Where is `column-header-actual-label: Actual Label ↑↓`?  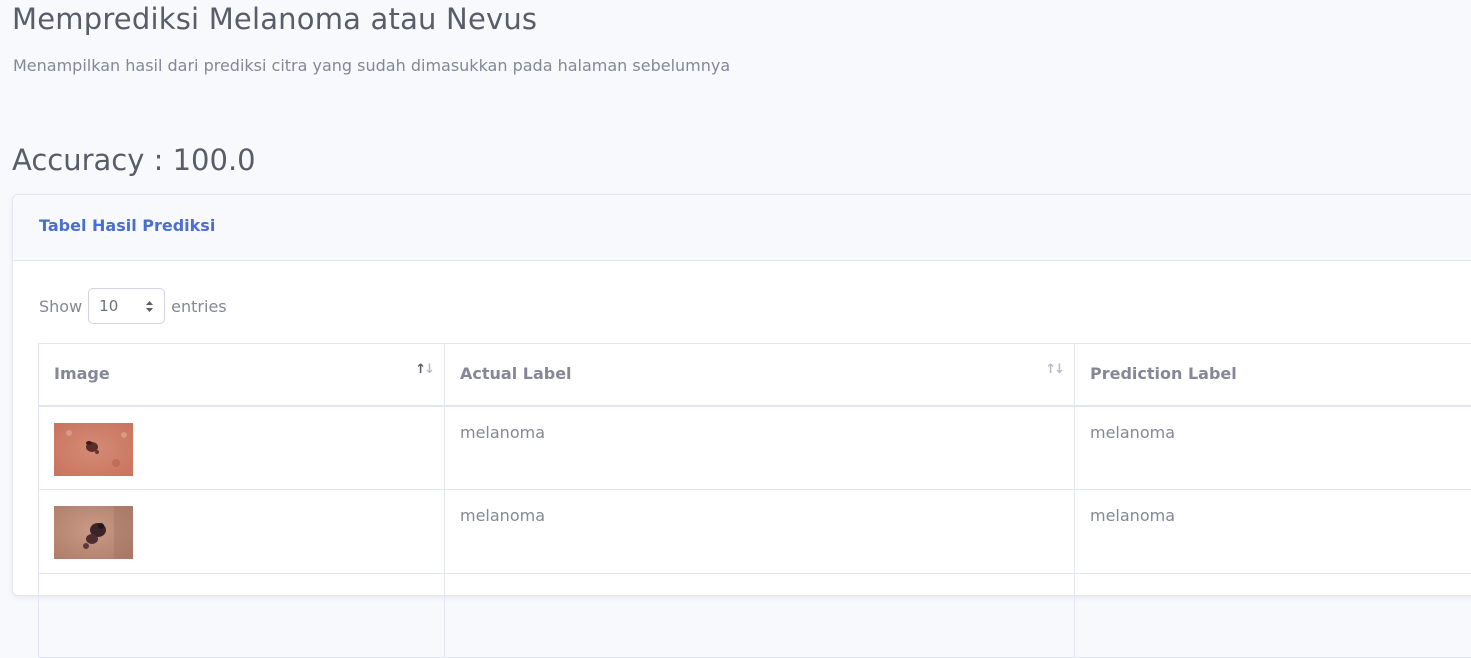 column-header-actual-label: Actual Label ↑↓ is located at coordinates (760, 375).